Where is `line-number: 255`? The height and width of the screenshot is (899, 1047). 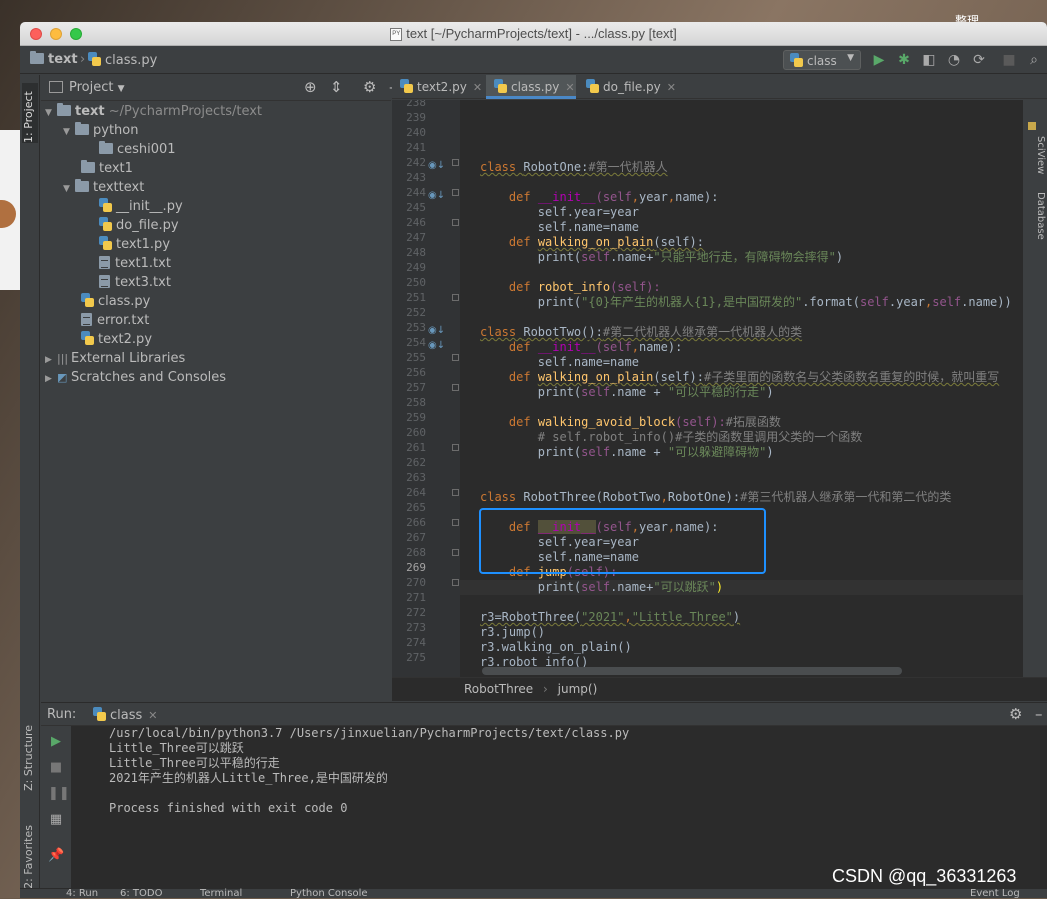 line-number: 255 is located at coordinates (416, 357).